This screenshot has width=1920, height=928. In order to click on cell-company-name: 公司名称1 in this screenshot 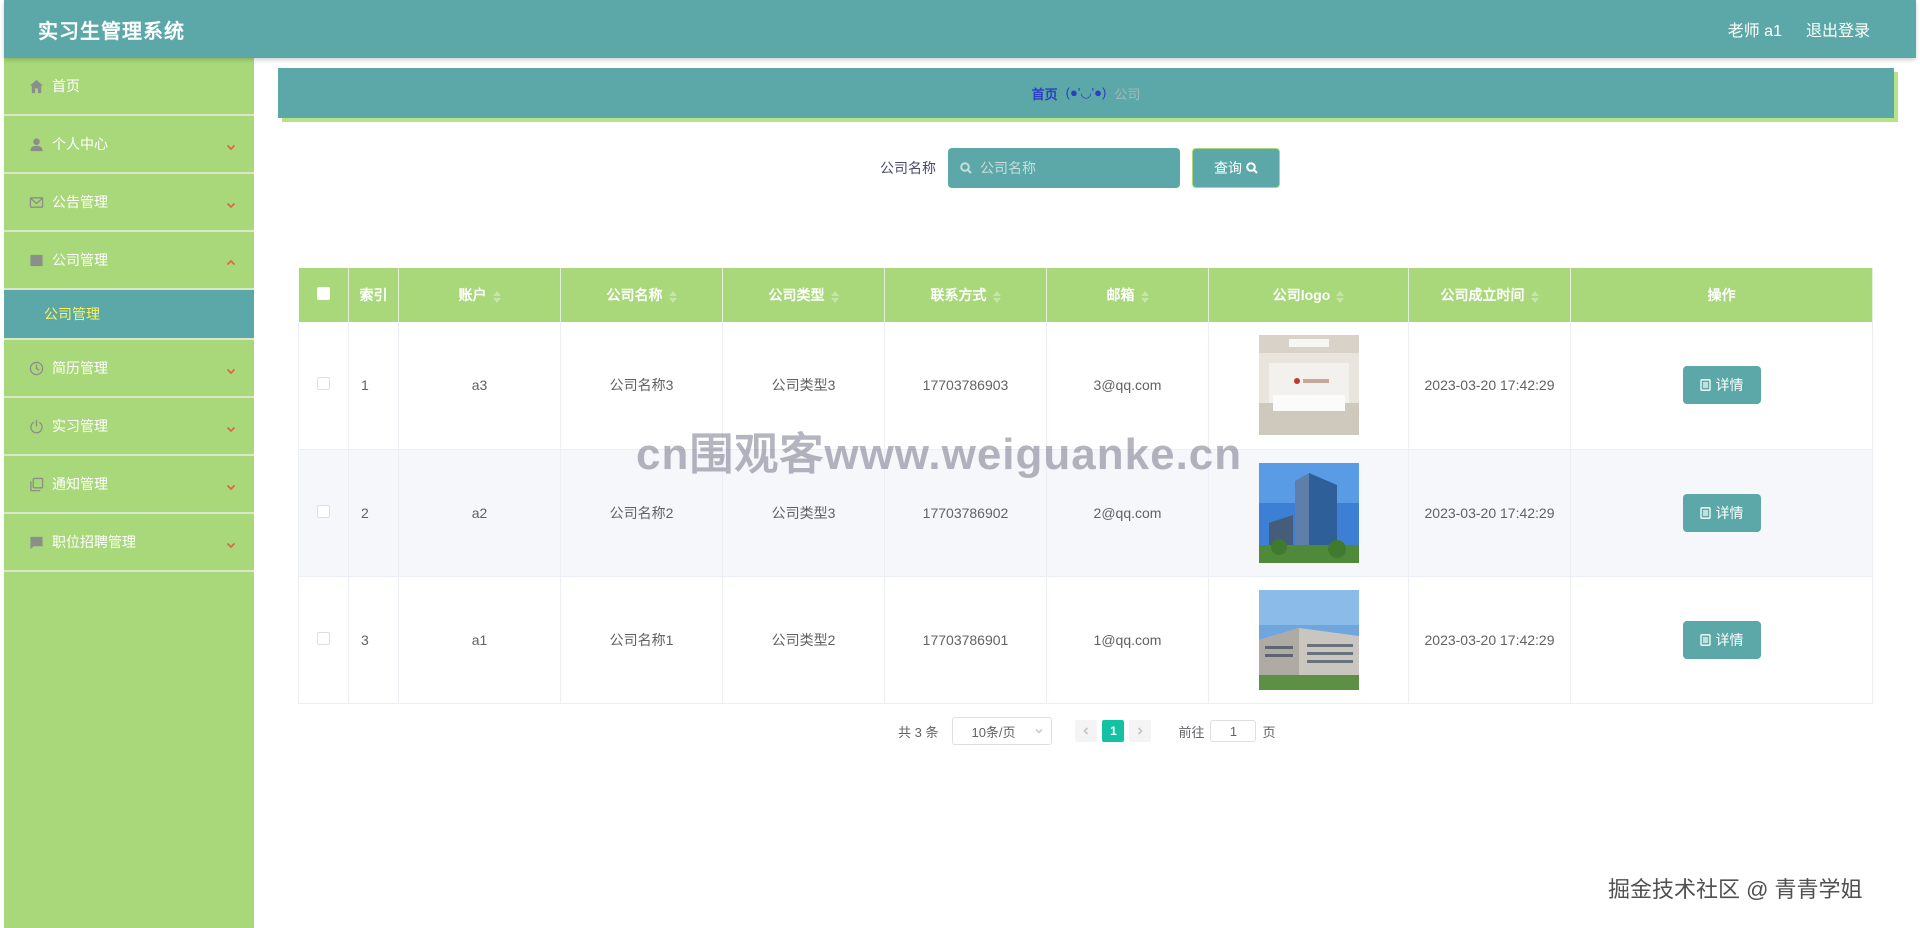, I will do `click(641, 640)`.